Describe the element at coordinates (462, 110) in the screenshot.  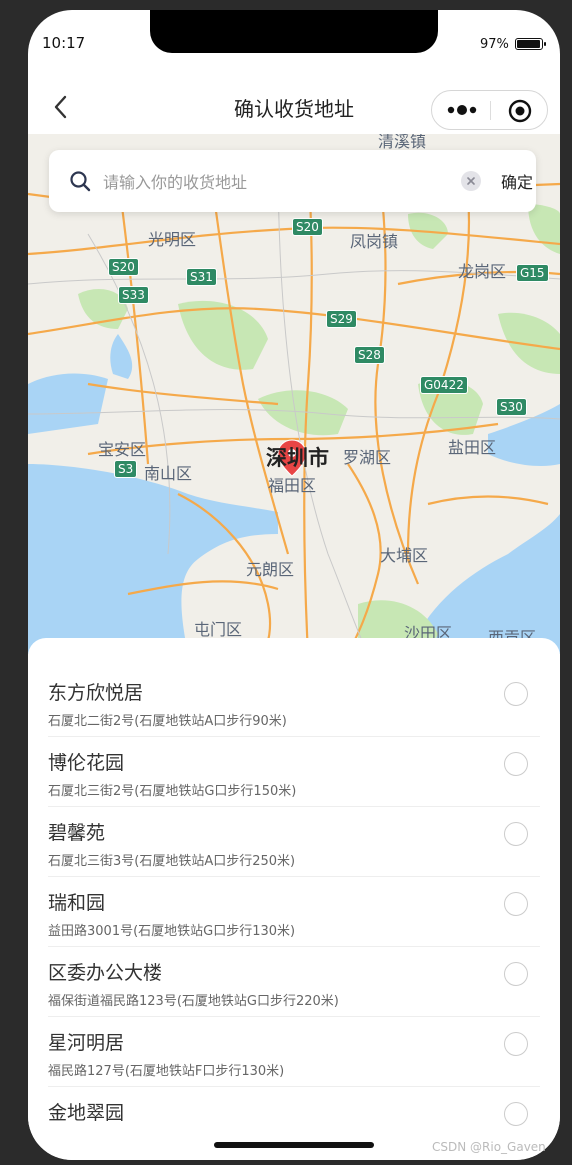
I see `more-dots-icon` at that location.